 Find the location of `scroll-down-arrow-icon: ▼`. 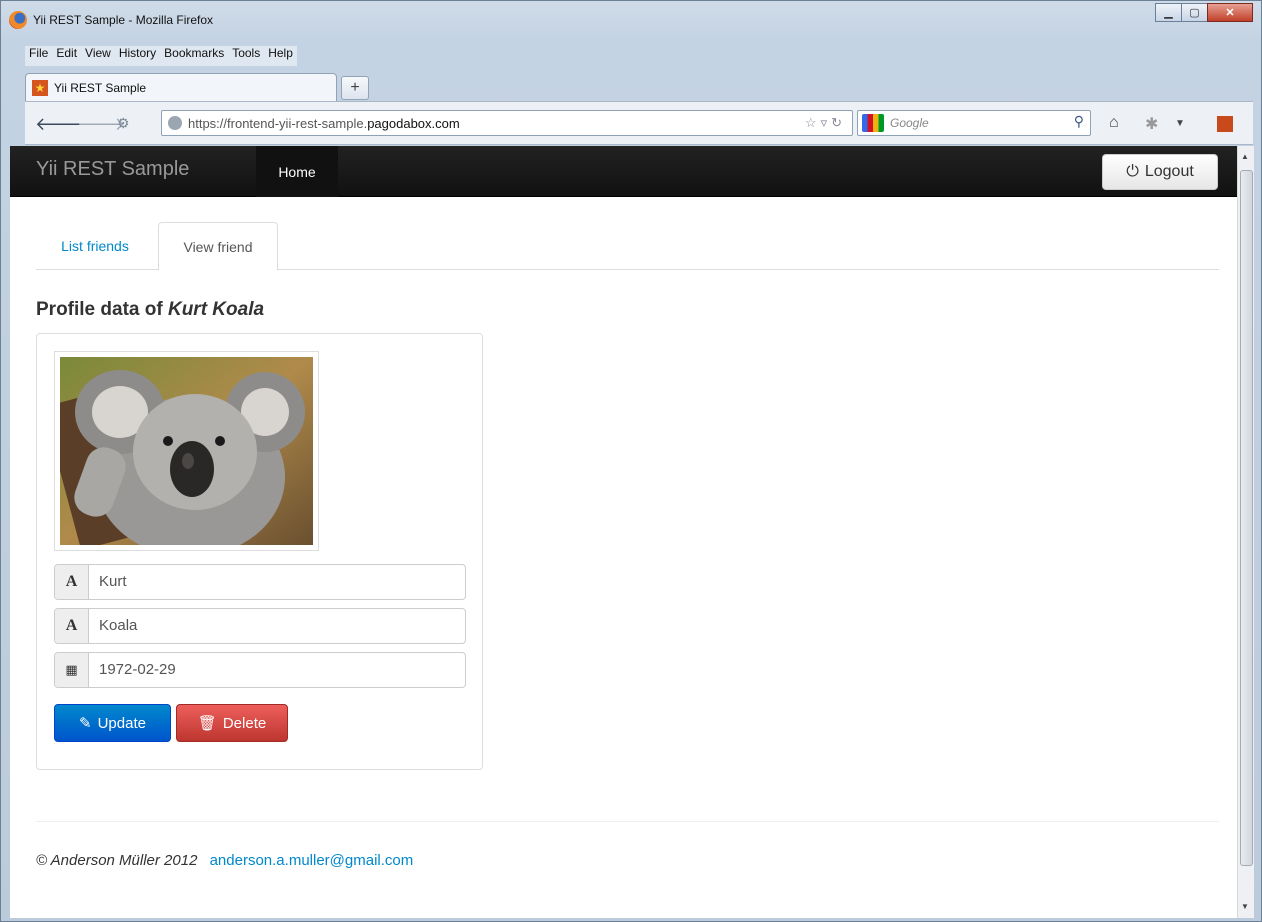

scroll-down-arrow-icon: ▼ is located at coordinates (1245, 906).